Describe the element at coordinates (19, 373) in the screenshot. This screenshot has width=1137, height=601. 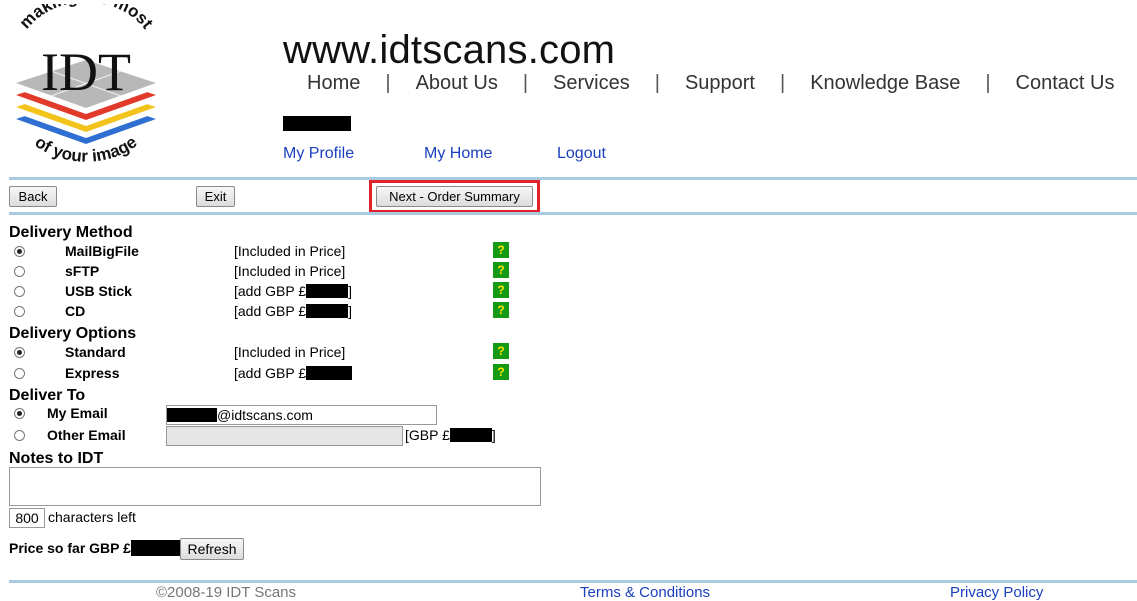
I see `radio-express` at that location.